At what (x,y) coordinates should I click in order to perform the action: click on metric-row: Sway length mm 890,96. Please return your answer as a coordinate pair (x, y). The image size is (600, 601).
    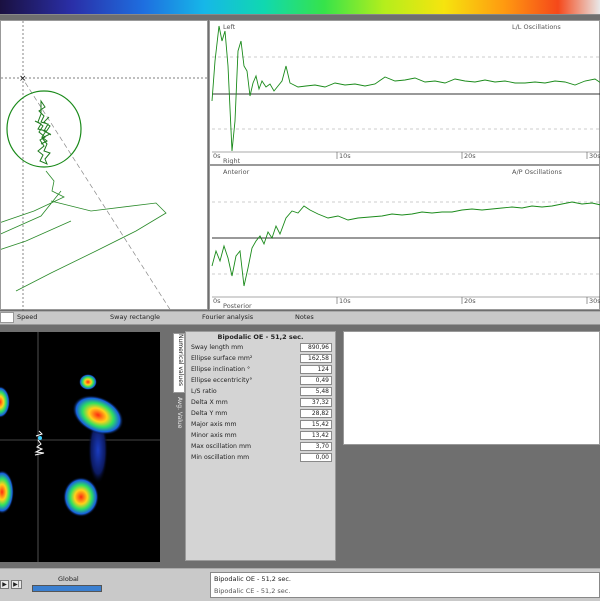
    Looking at the image, I should click on (261, 348).